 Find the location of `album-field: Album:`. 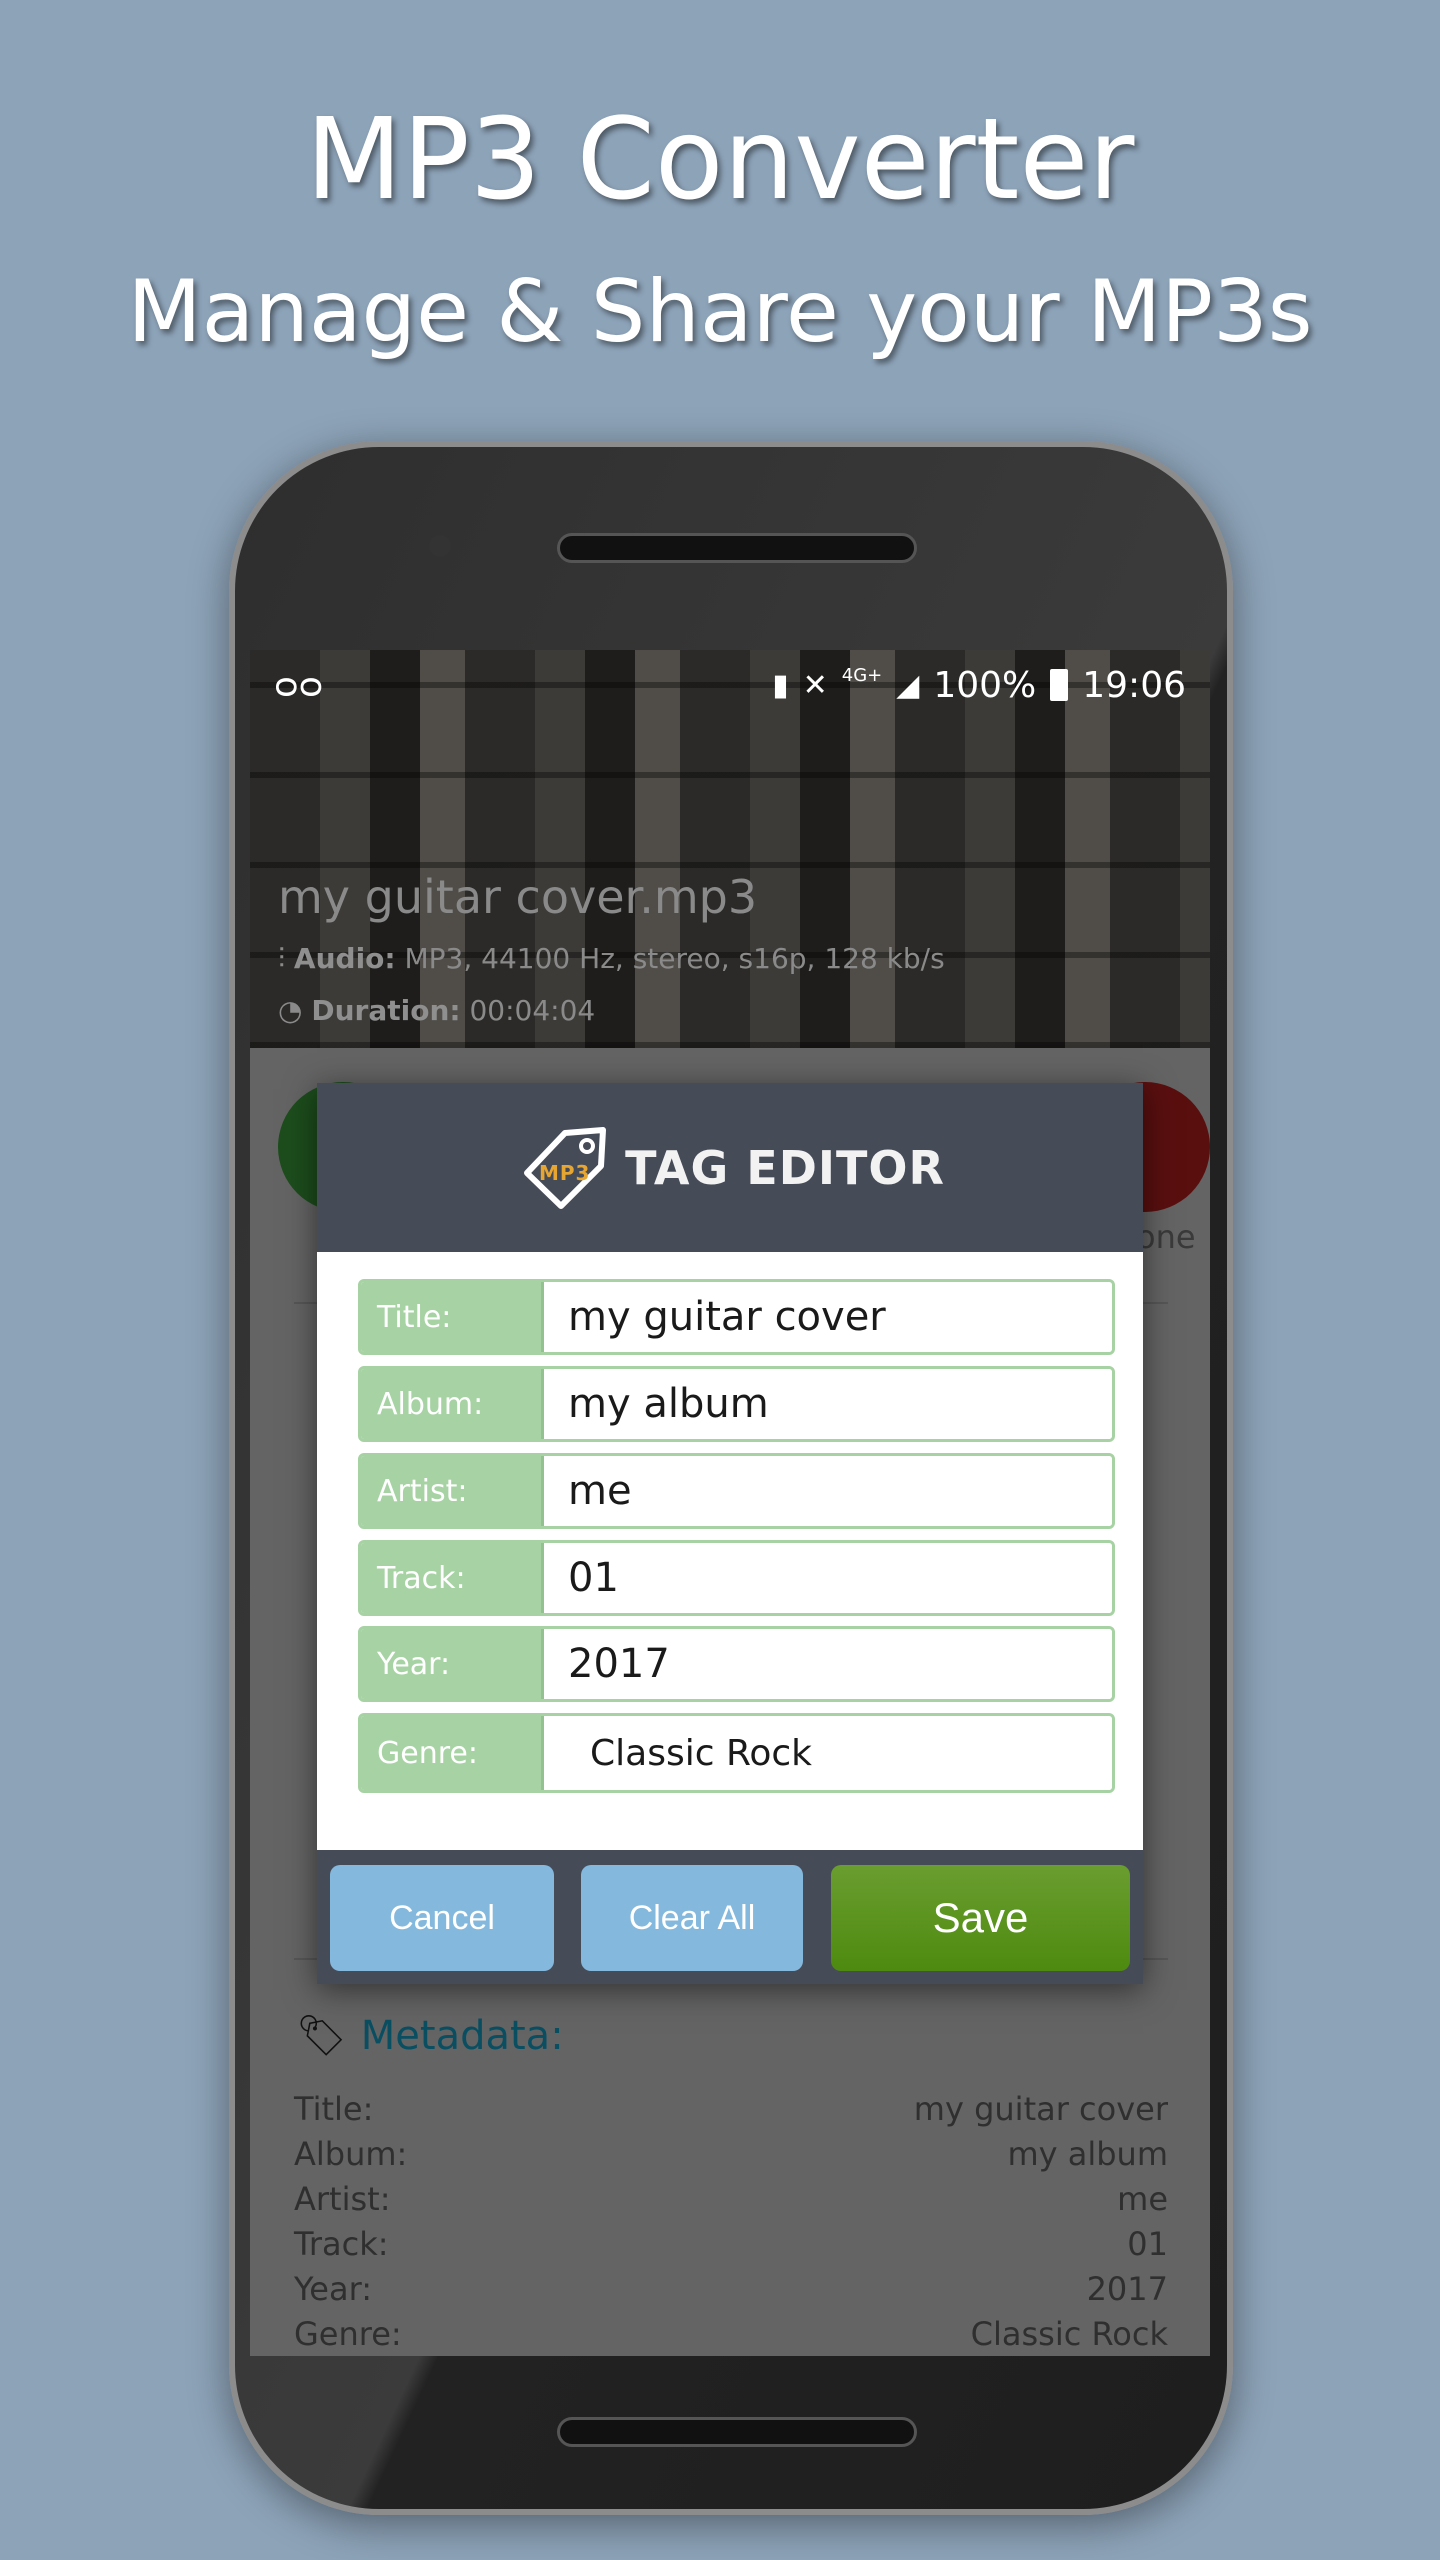

album-field: Album: is located at coordinates (736, 1404).